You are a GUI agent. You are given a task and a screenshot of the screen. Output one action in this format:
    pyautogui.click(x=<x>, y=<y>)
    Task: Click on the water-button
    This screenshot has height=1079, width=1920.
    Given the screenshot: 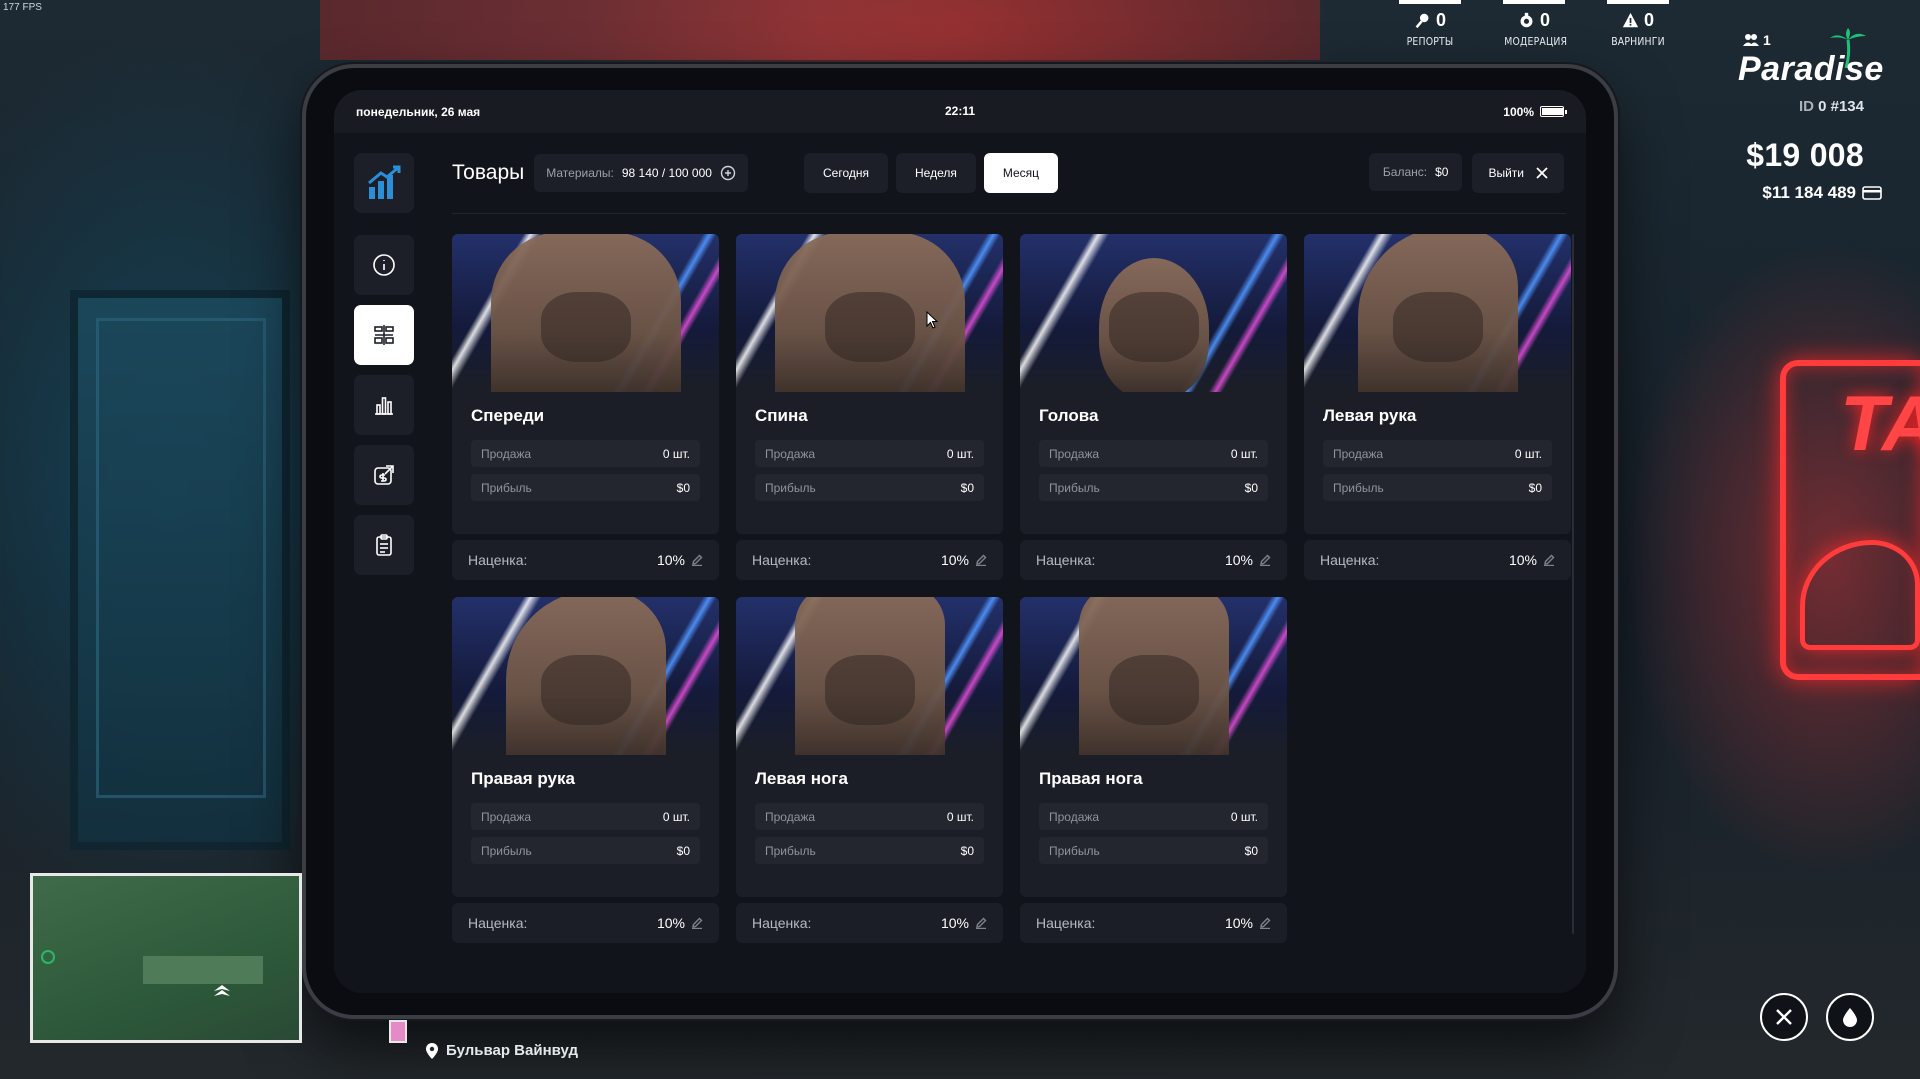 What is the action you would take?
    pyautogui.click(x=1850, y=1017)
    